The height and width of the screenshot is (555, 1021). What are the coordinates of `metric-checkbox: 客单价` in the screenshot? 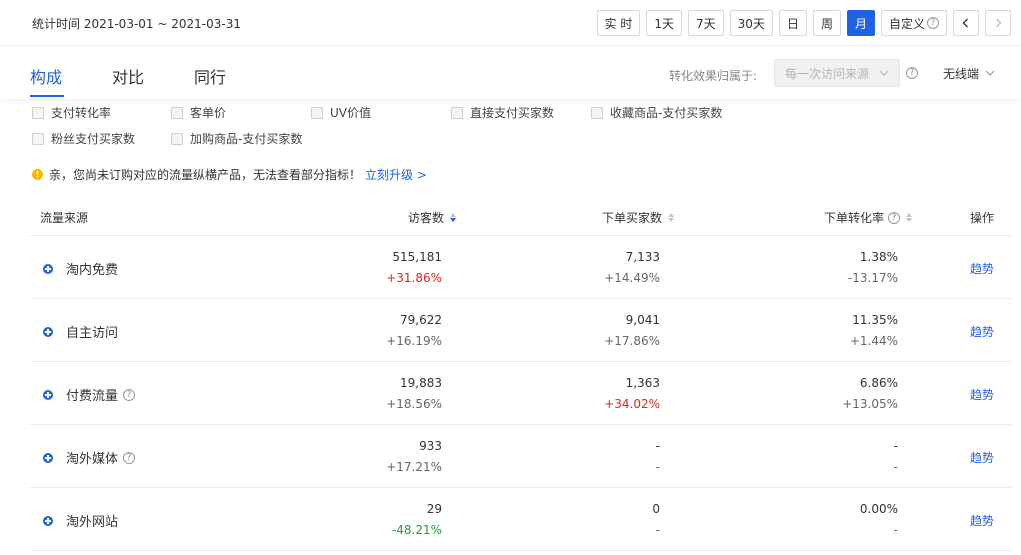 It's located at (198, 112).